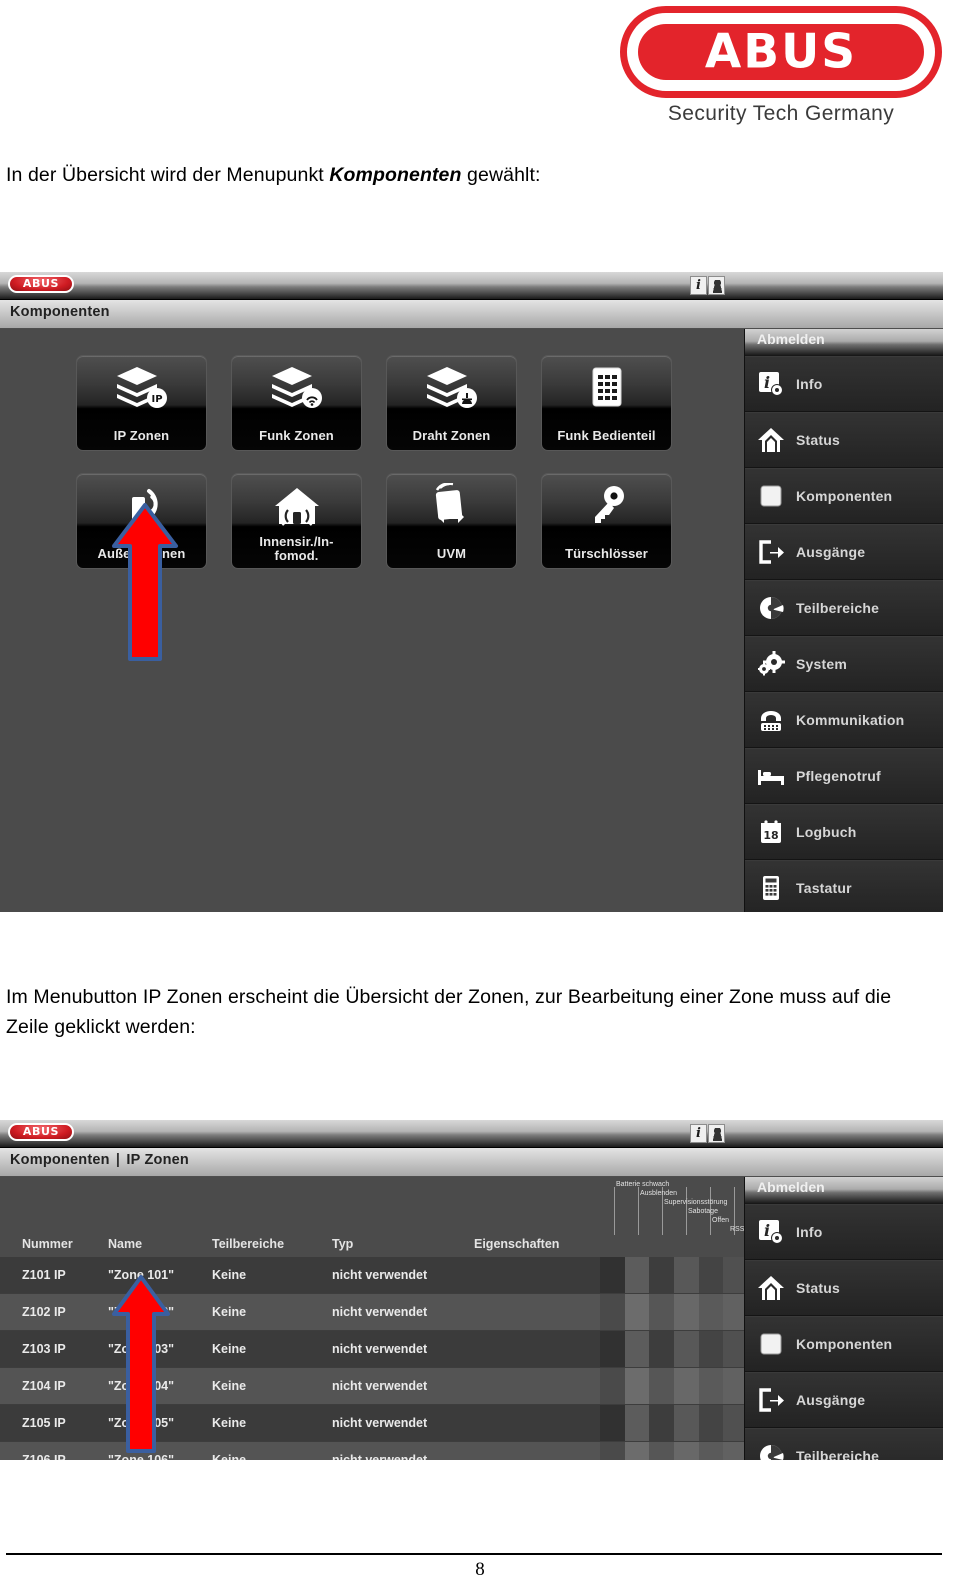  I want to click on sidebar-item-kommunikation: Kommunikation, so click(844, 720).